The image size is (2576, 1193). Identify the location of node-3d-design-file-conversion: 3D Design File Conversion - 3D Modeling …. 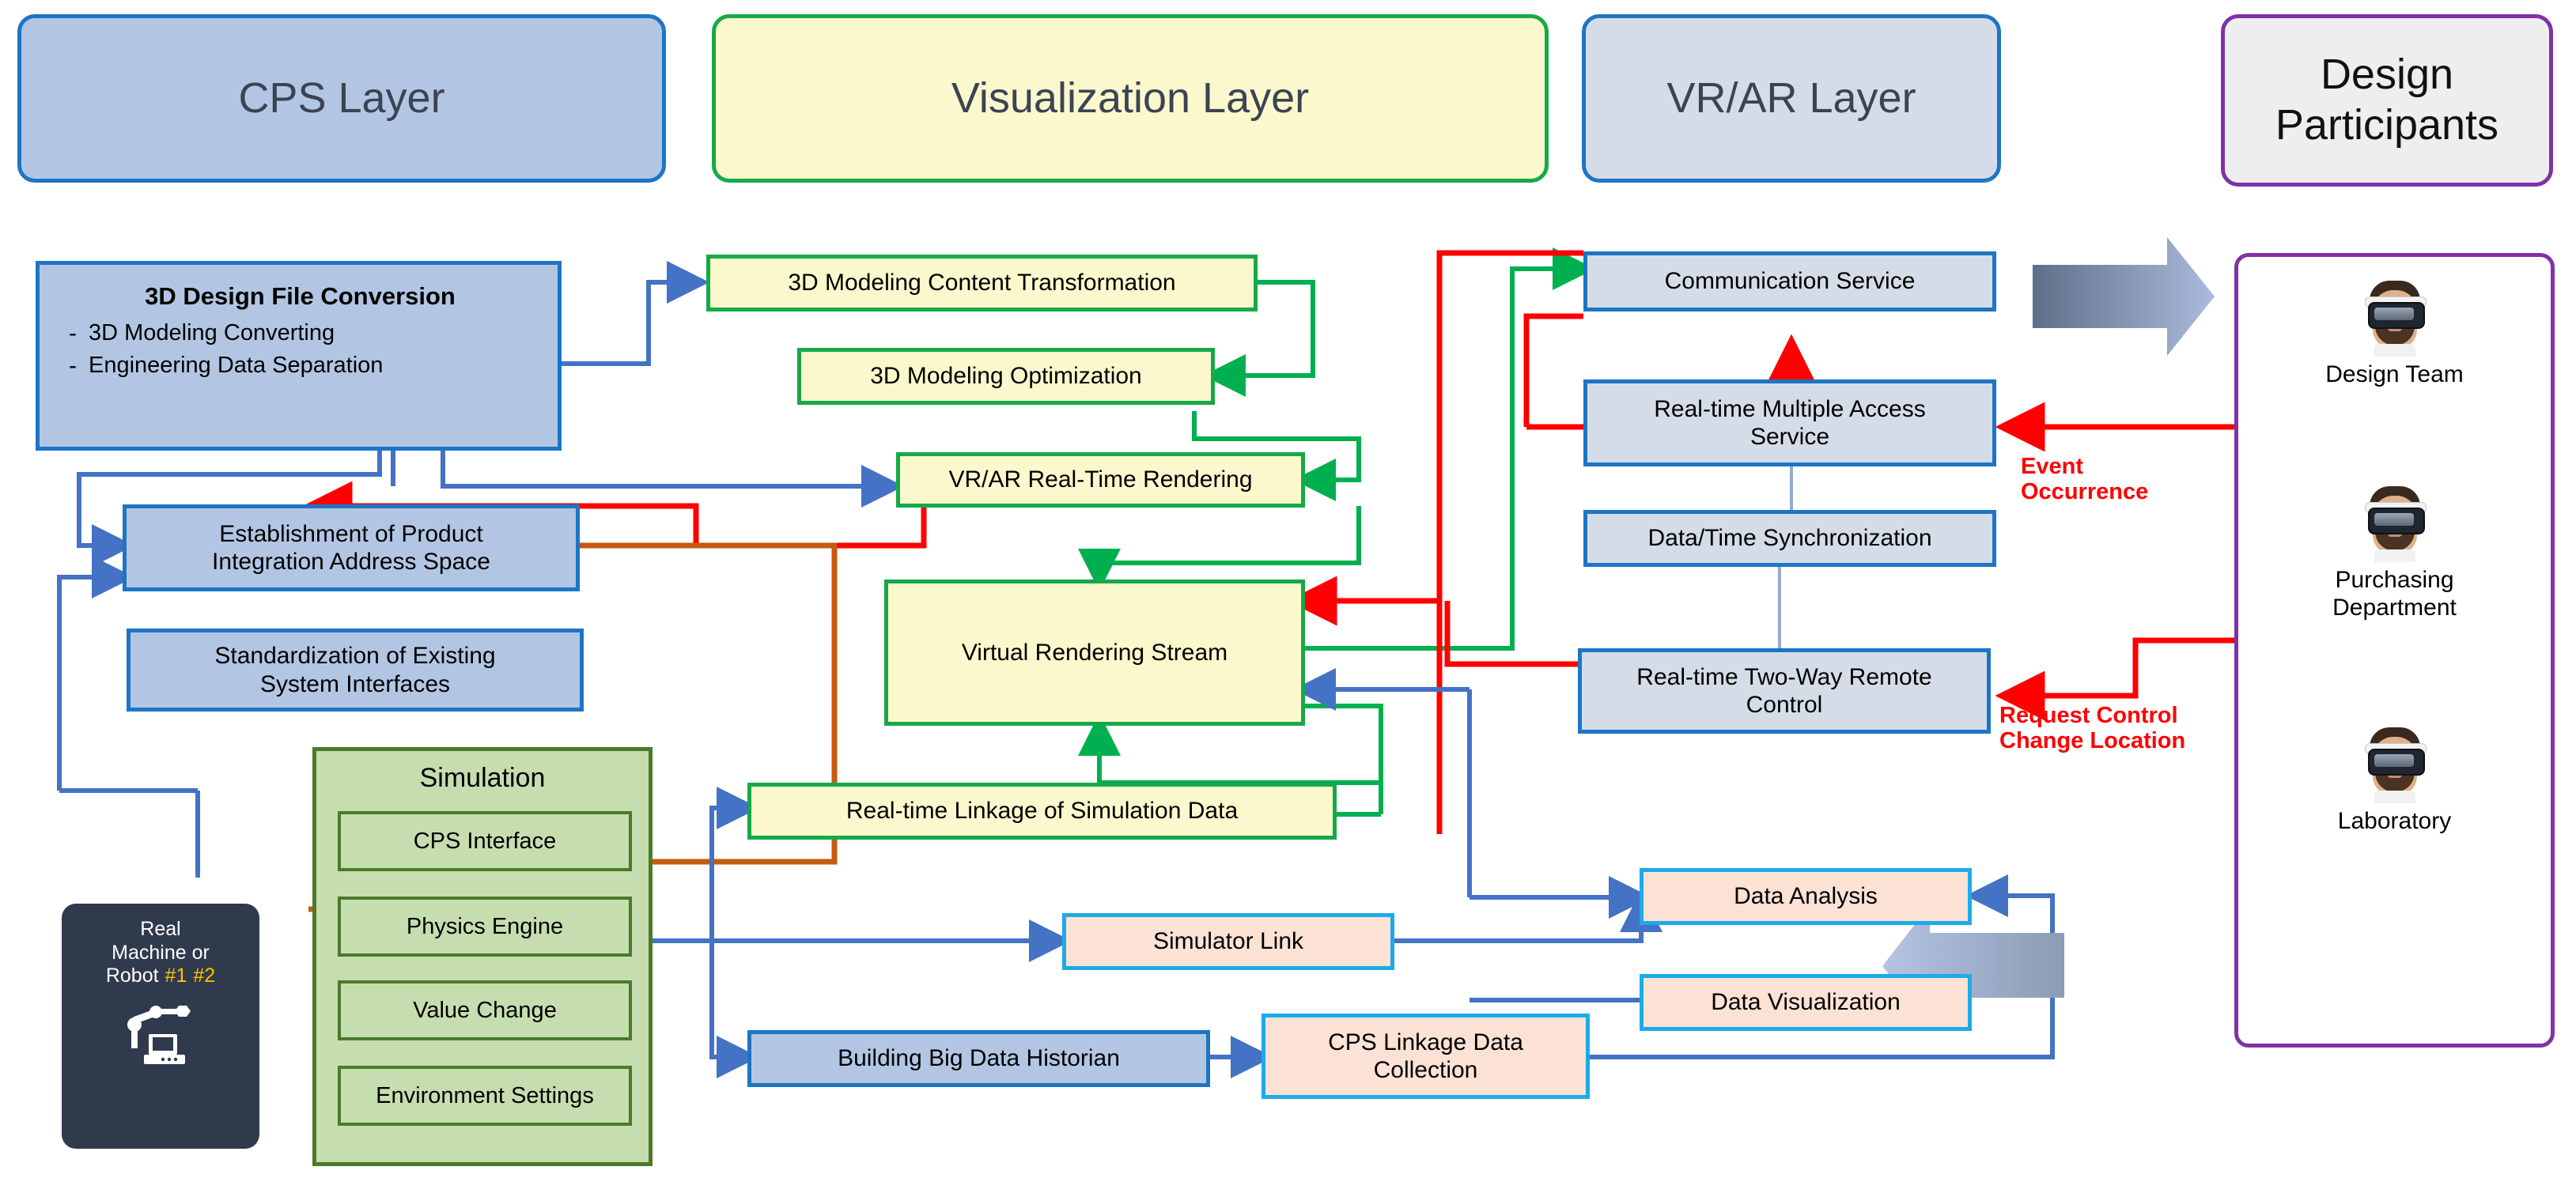
(299, 356).